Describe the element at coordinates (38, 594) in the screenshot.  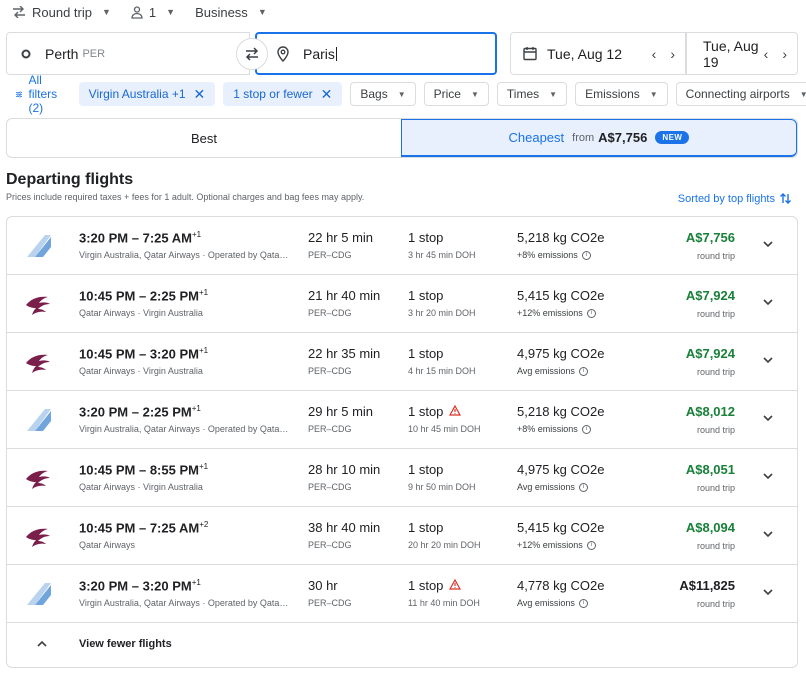
I see `virgin-australia-logo` at that location.